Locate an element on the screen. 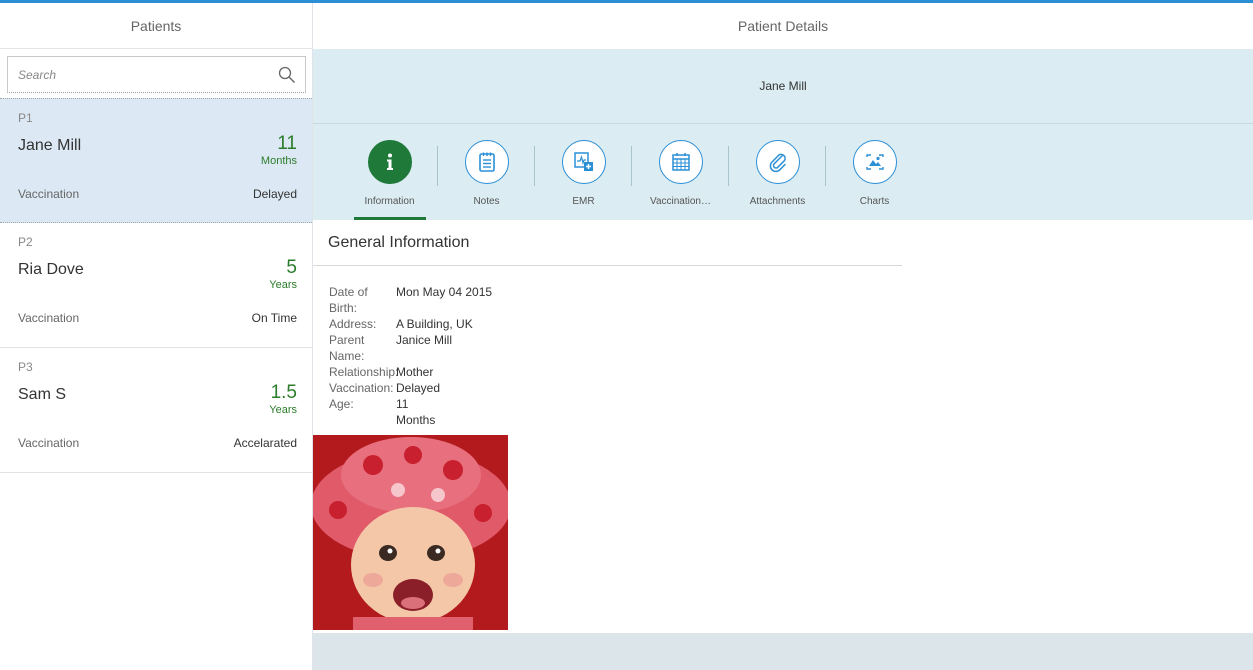  list-item: P2 Ria Dove 5 Years Vaccination On Time is located at coordinates (156, 285).